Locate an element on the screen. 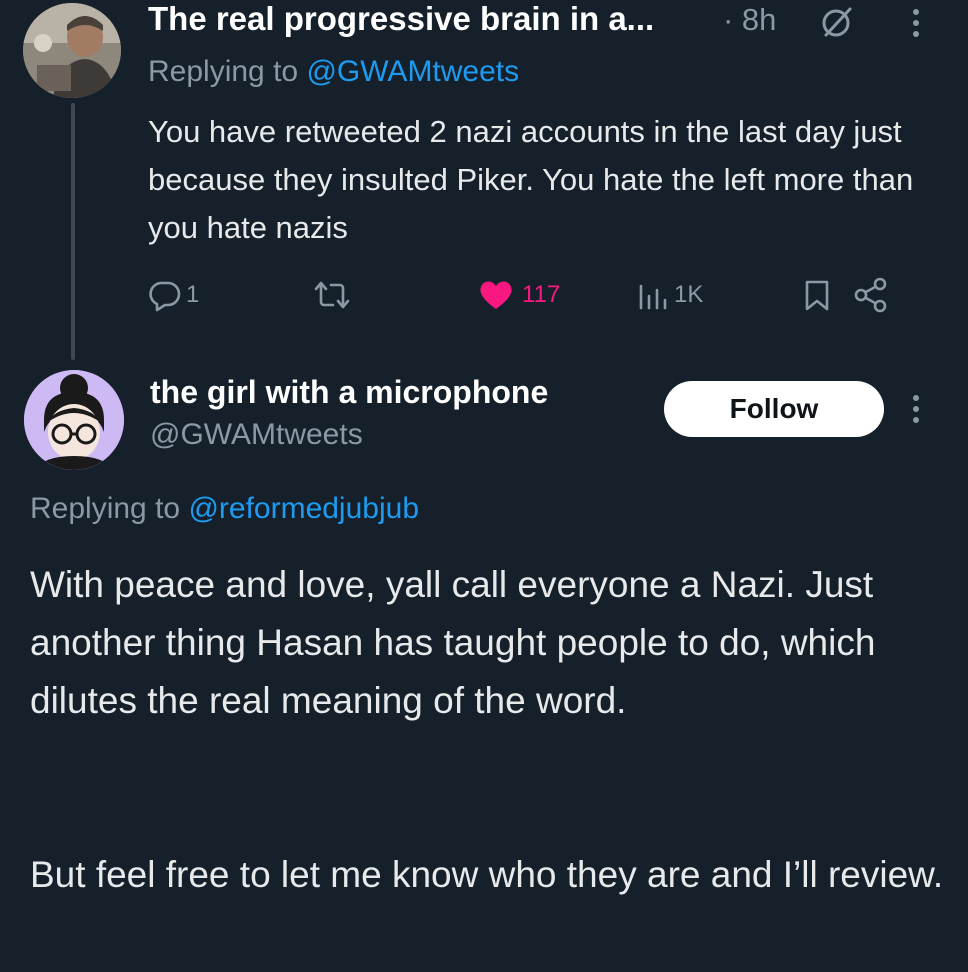 Image resolution: width=968 pixels, height=972 pixels. views-icon is located at coordinates (653, 297).